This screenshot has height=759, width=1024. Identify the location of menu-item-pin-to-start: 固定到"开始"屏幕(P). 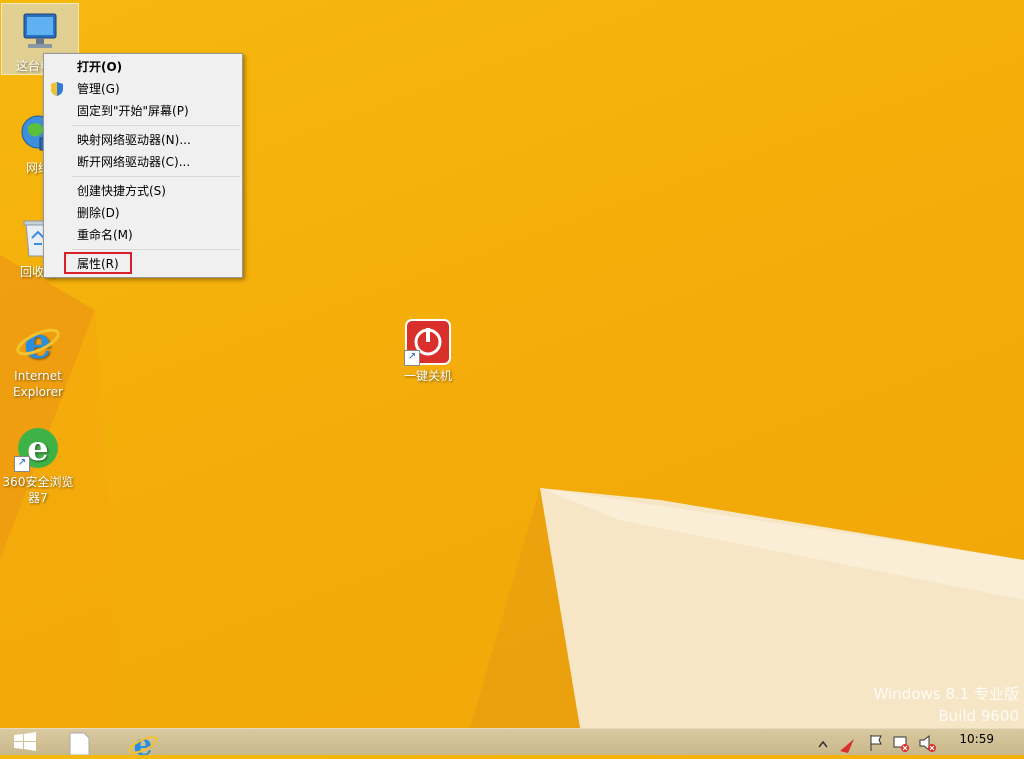
(143, 111).